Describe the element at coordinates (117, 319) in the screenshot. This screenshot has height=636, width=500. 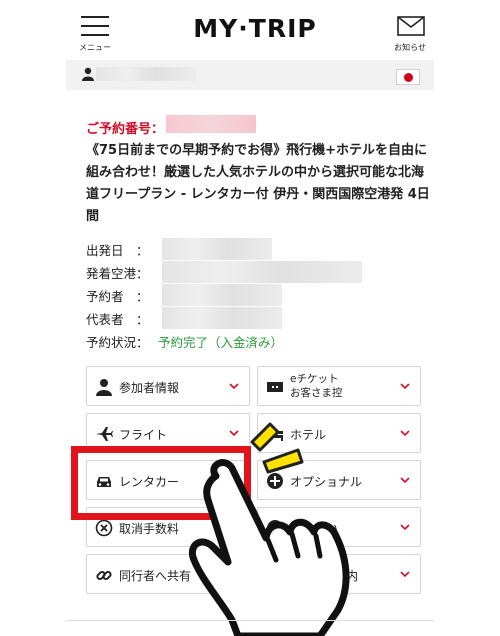
I see `info-label: 代表者 ：` at that location.